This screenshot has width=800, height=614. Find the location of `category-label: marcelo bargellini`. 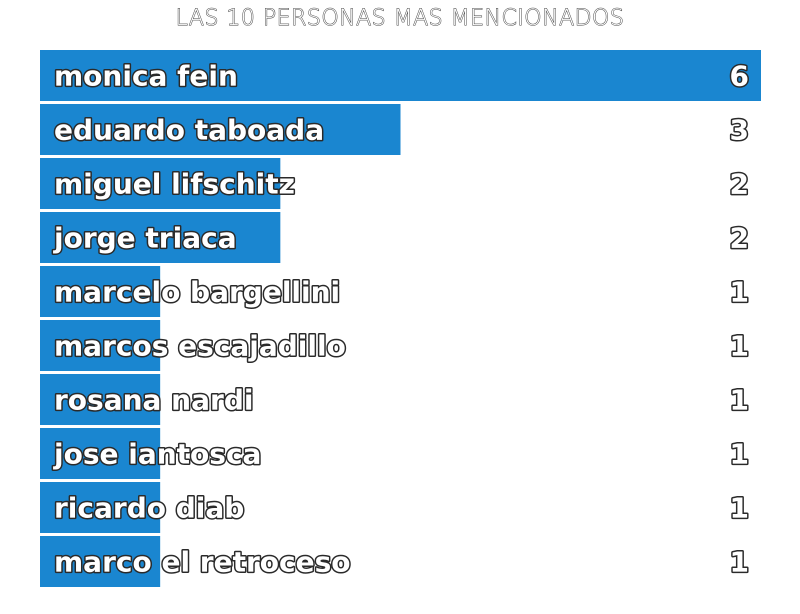

category-label: marcelo bargellini is located at coordinates (197, 292).